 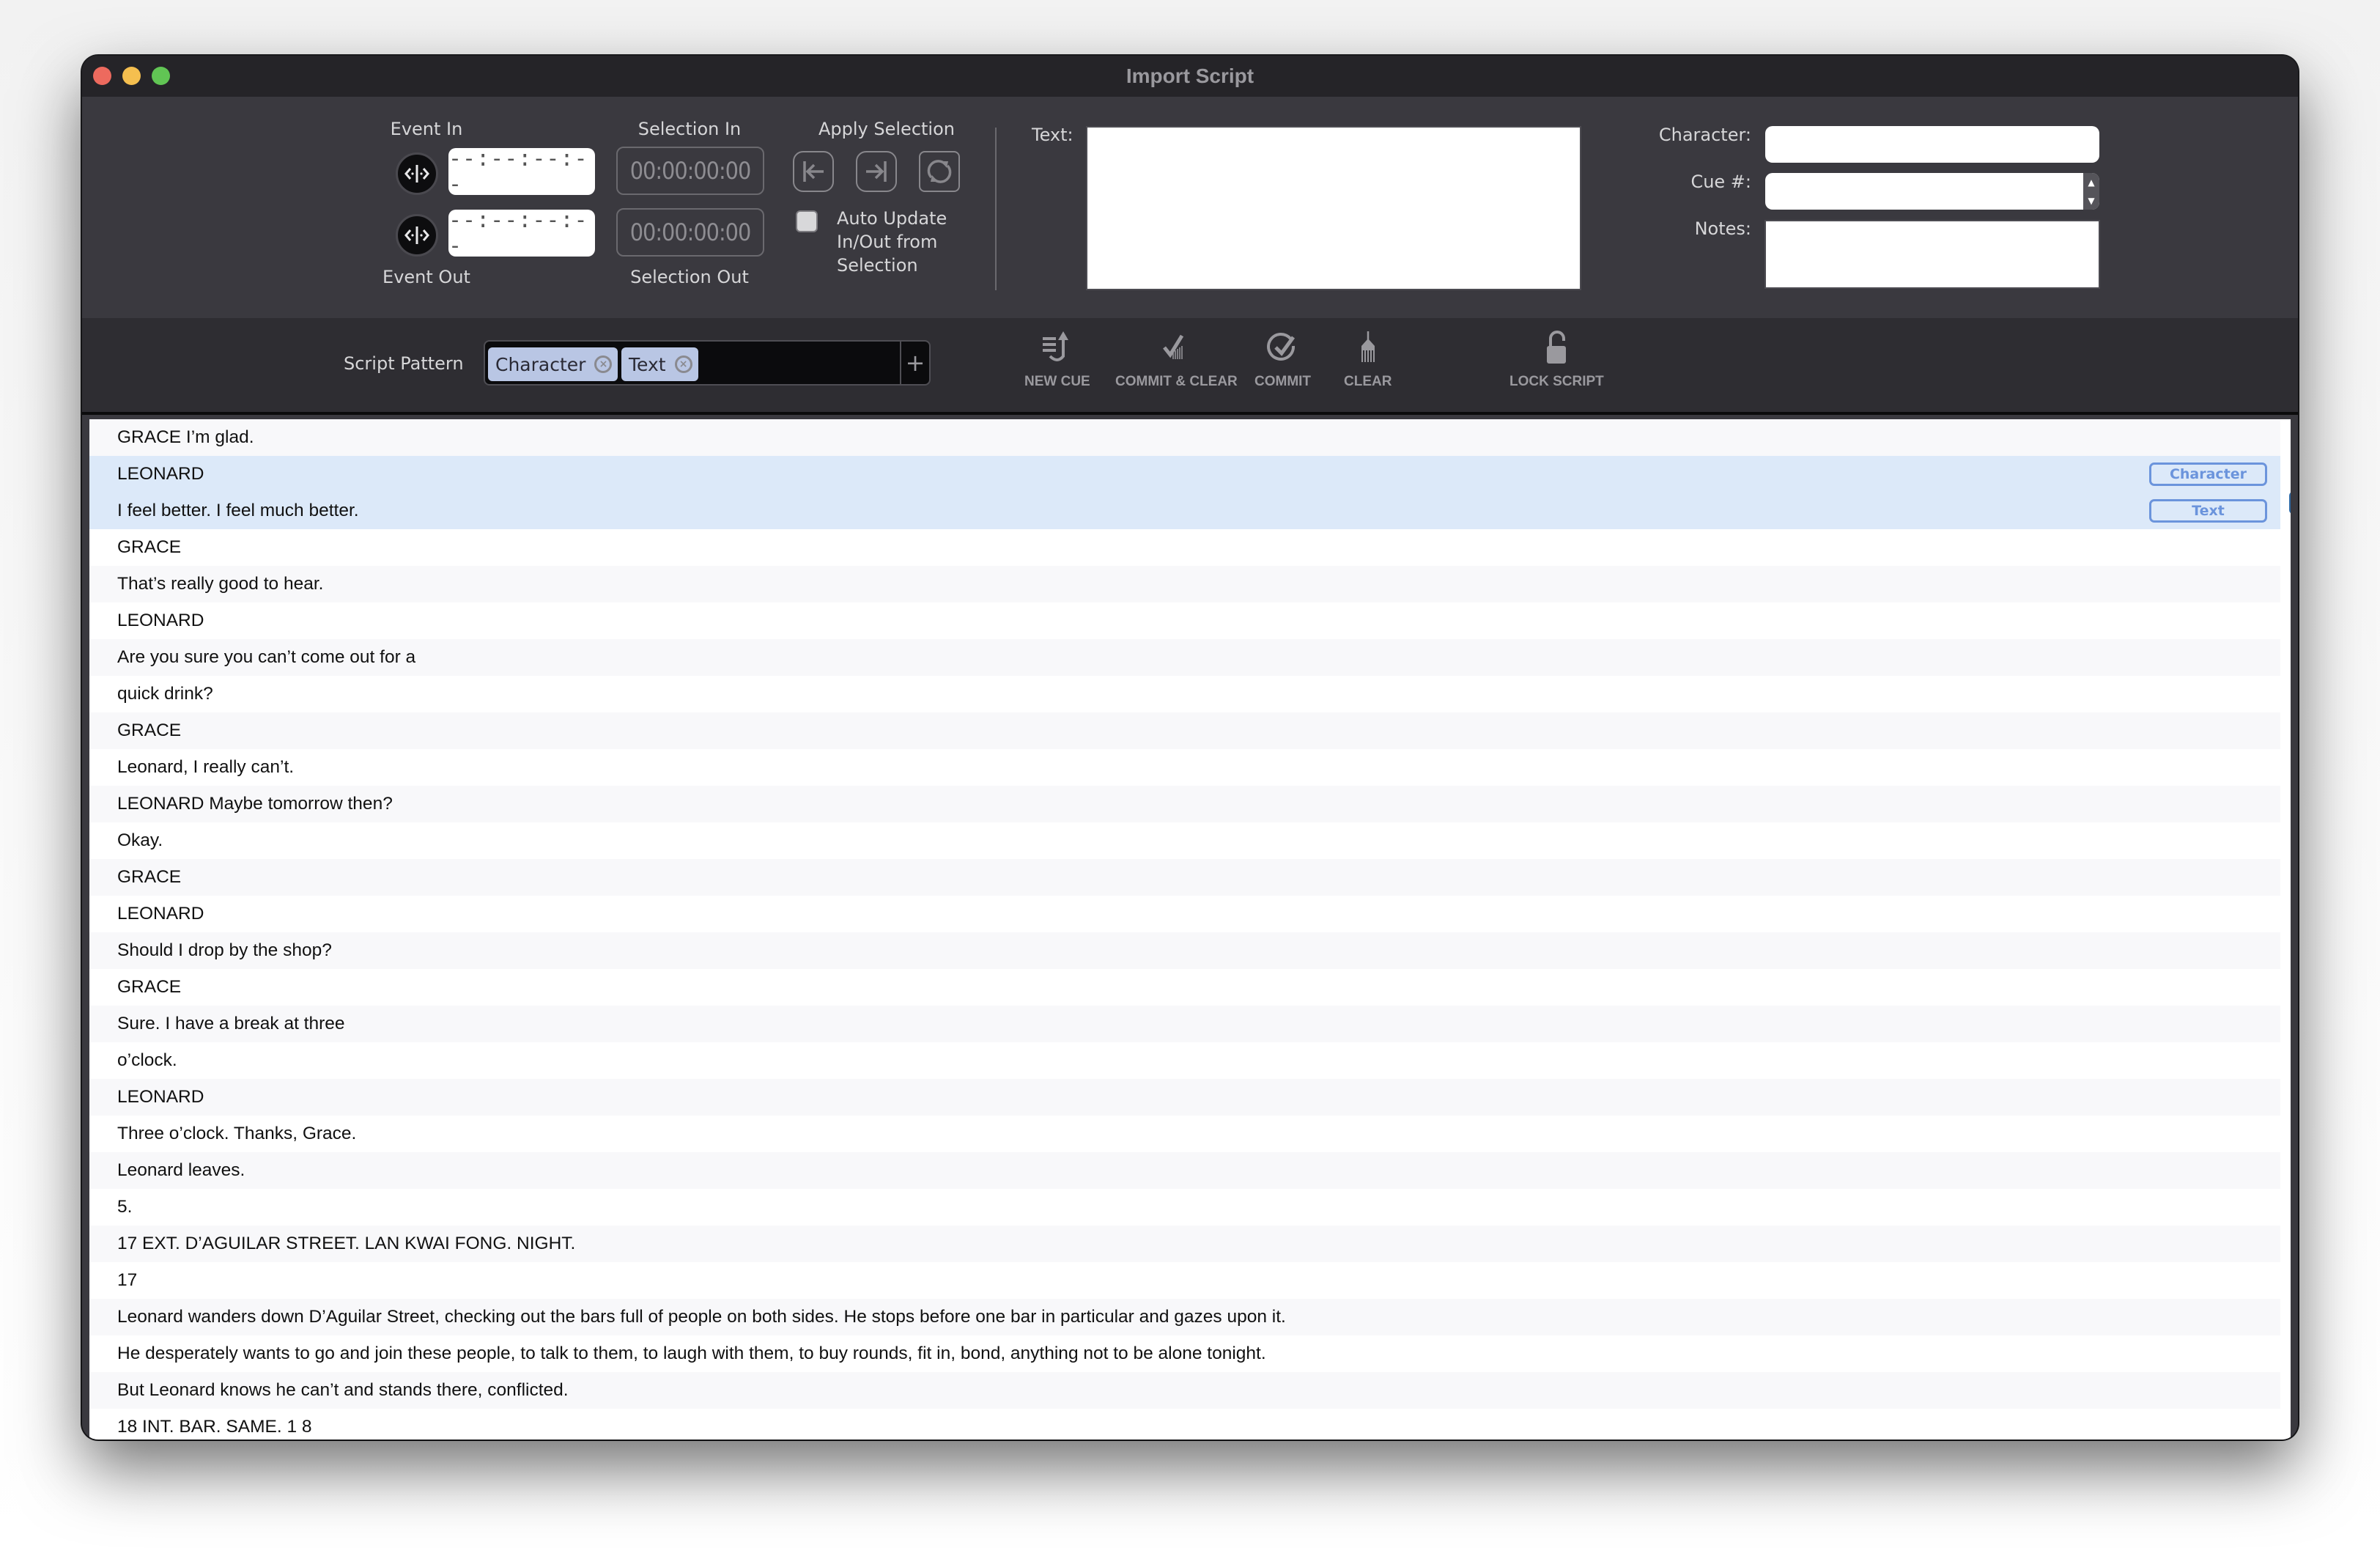 I want to click on script-row: Okay., so click(x=1184, y=840).